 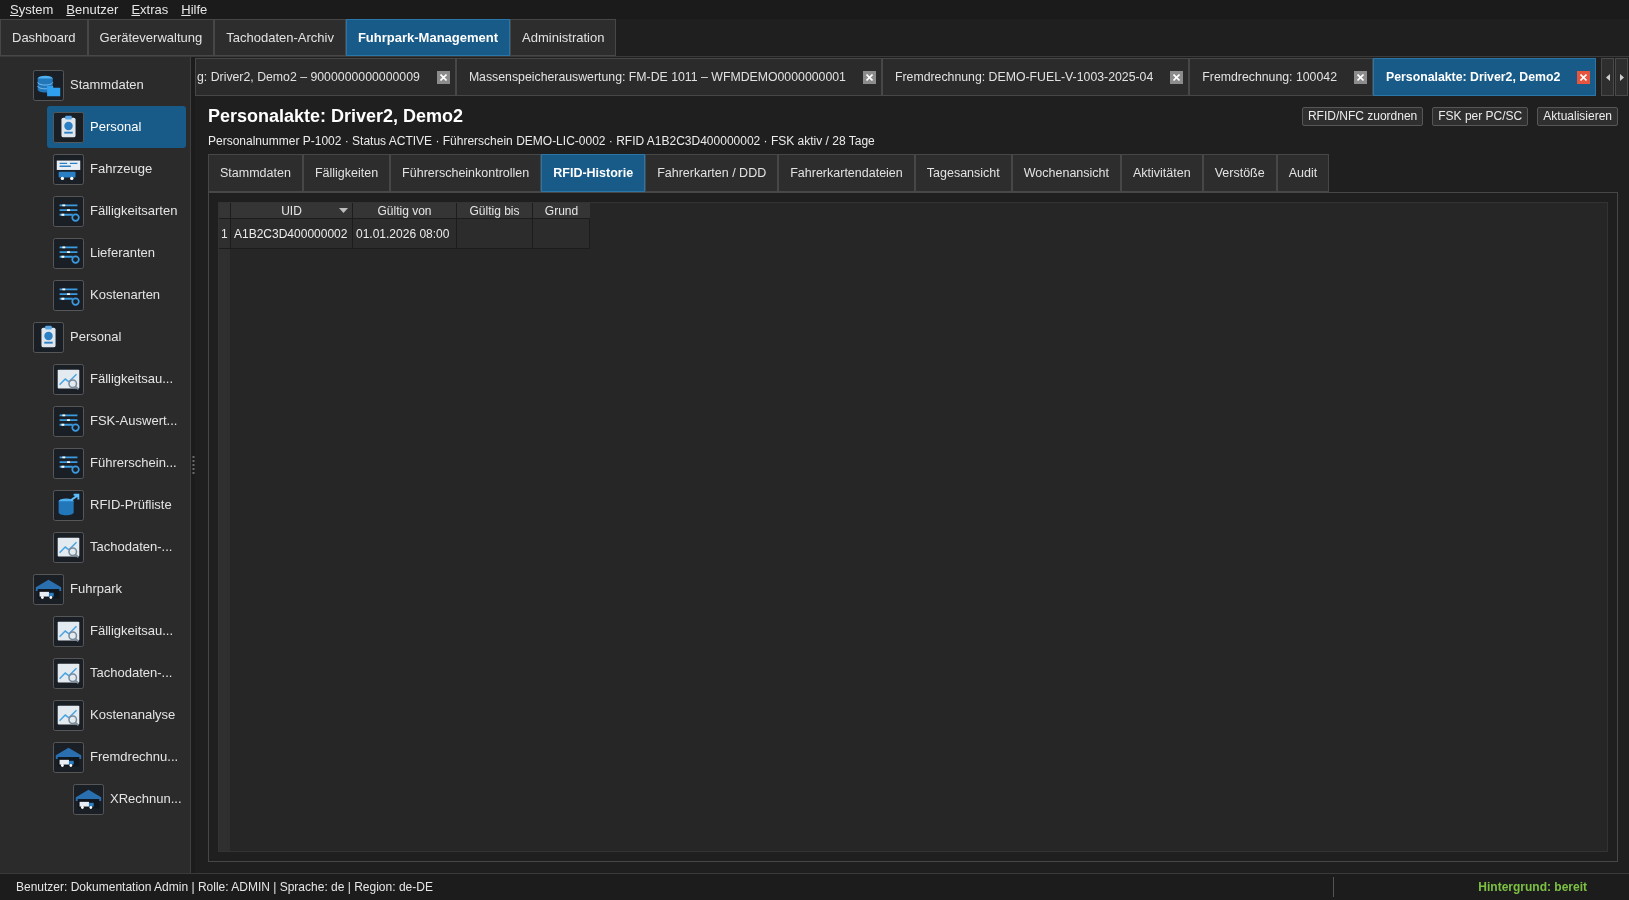 I want to click on tree-item: Fälligkeitsarten, so click(x=116, y=211).